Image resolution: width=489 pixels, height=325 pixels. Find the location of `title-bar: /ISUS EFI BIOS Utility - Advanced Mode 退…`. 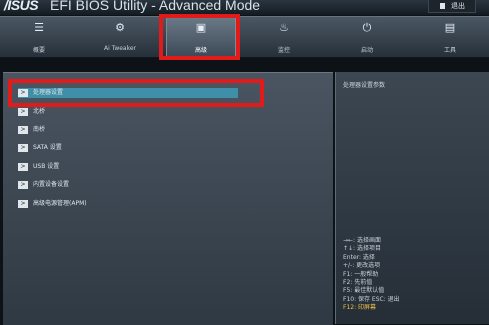

title-bar: /ISUS EFI BIOS Utility - Advanced Mode 退… is located at coordinates (244, 7).